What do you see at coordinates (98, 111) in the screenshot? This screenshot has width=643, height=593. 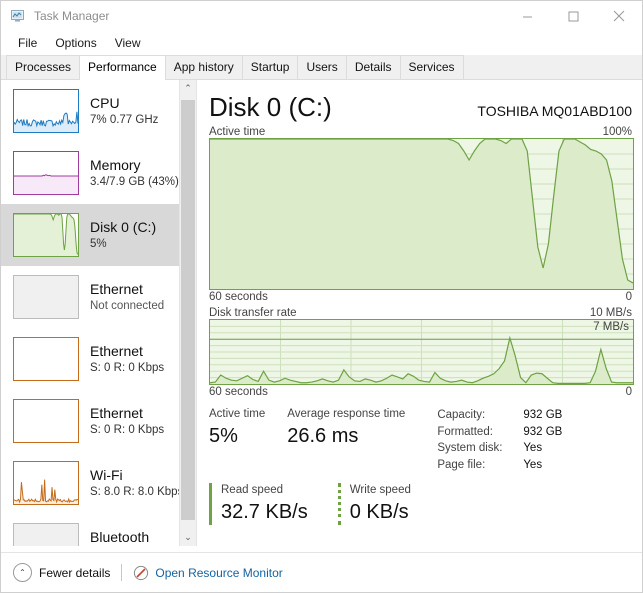 I see `sidebar-item-cpu: CPU 7% 0.77 GHz` at bounding box center [98, 111].